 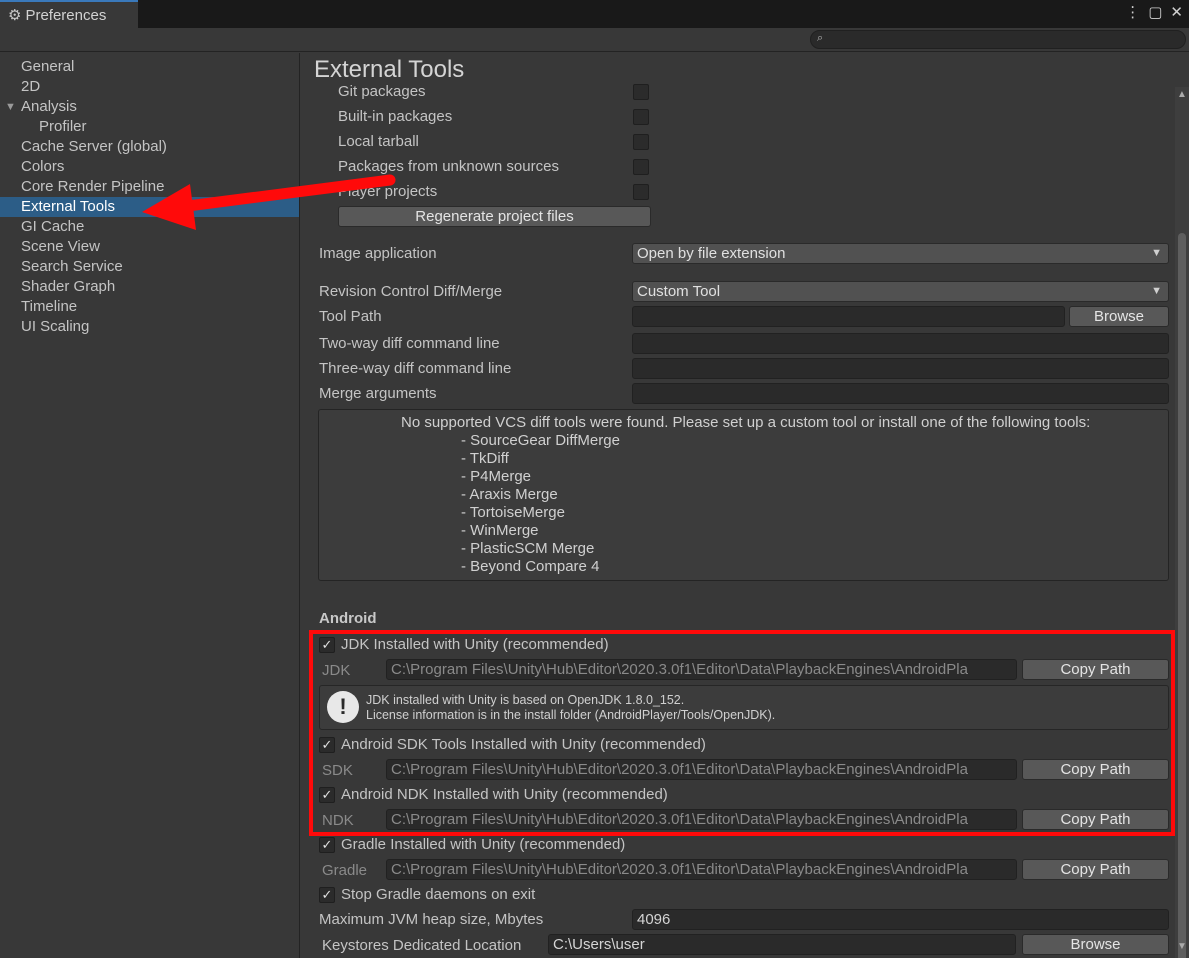 I want to click on unknown-sources-checkbox, so click(x=641, y=167).